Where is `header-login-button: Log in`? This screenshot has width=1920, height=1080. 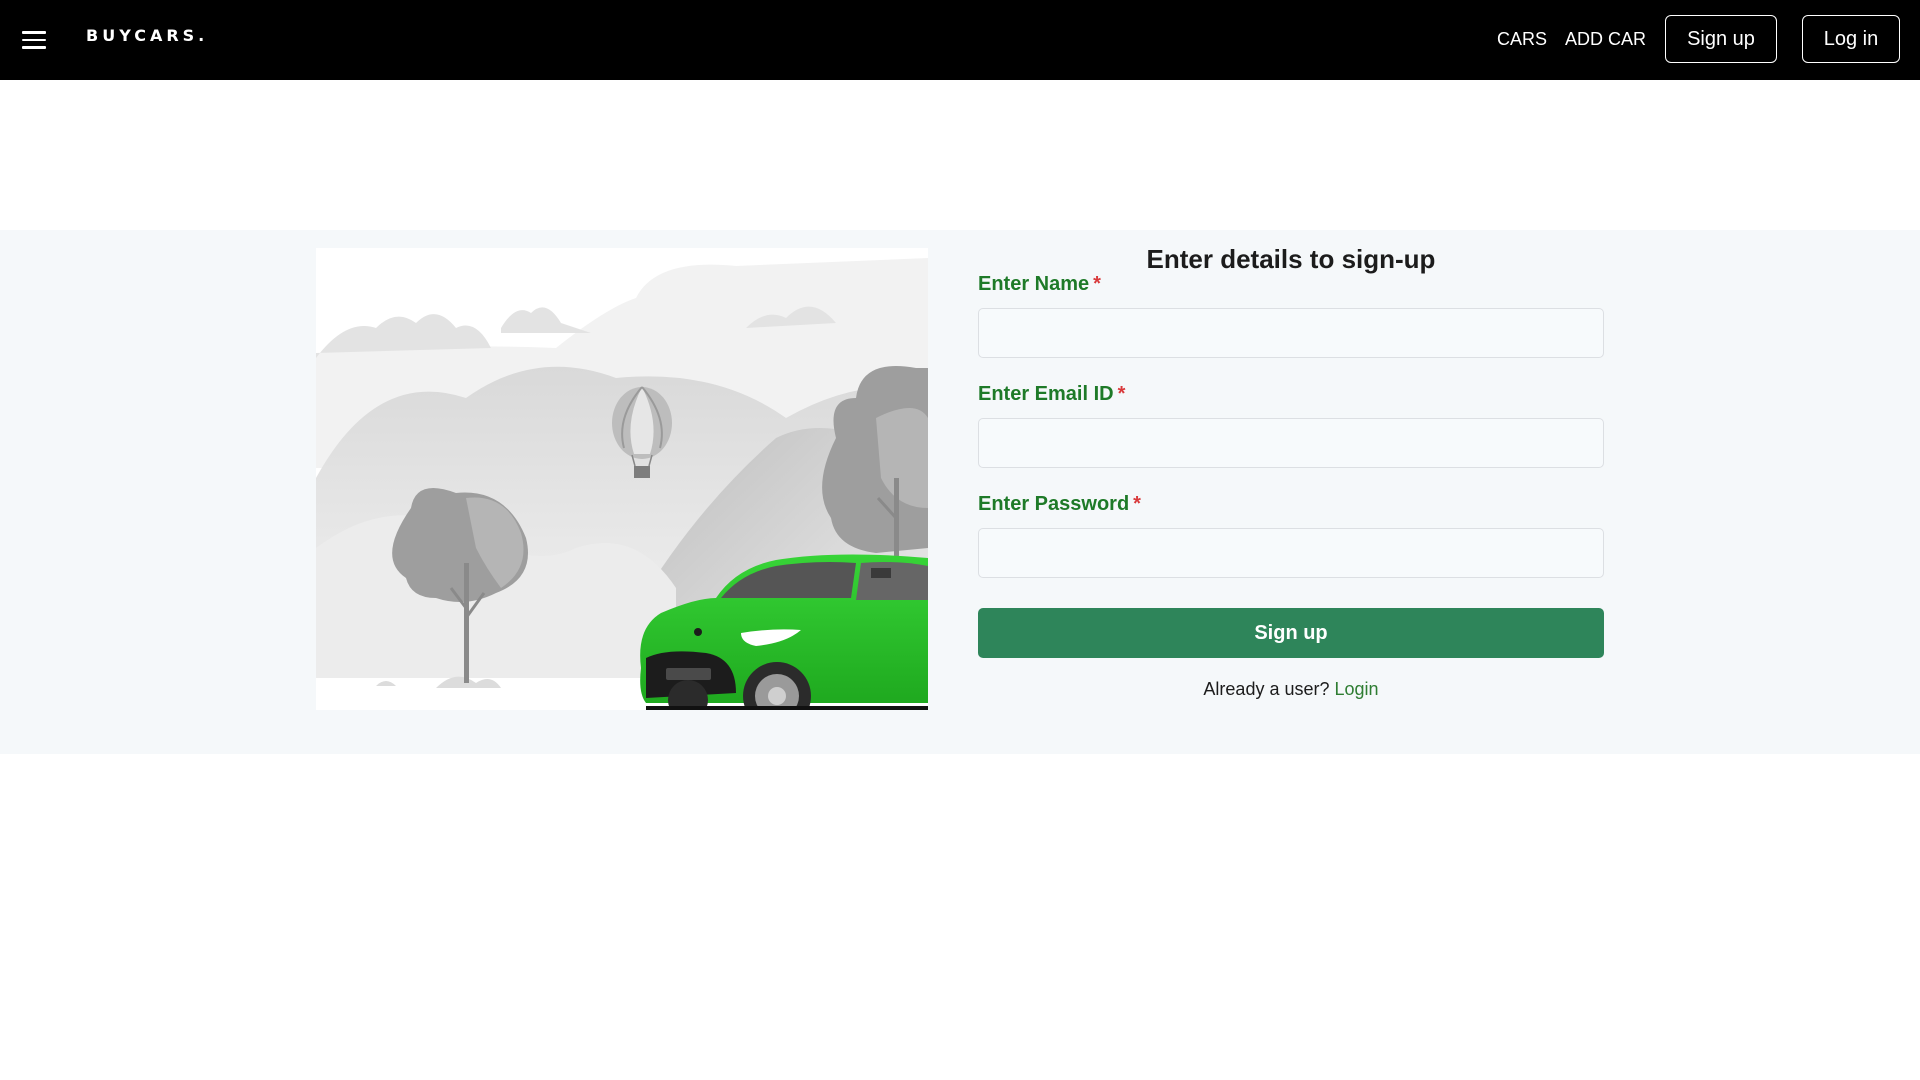 header-login-button: Log in is located at coordinates (1851, 39).